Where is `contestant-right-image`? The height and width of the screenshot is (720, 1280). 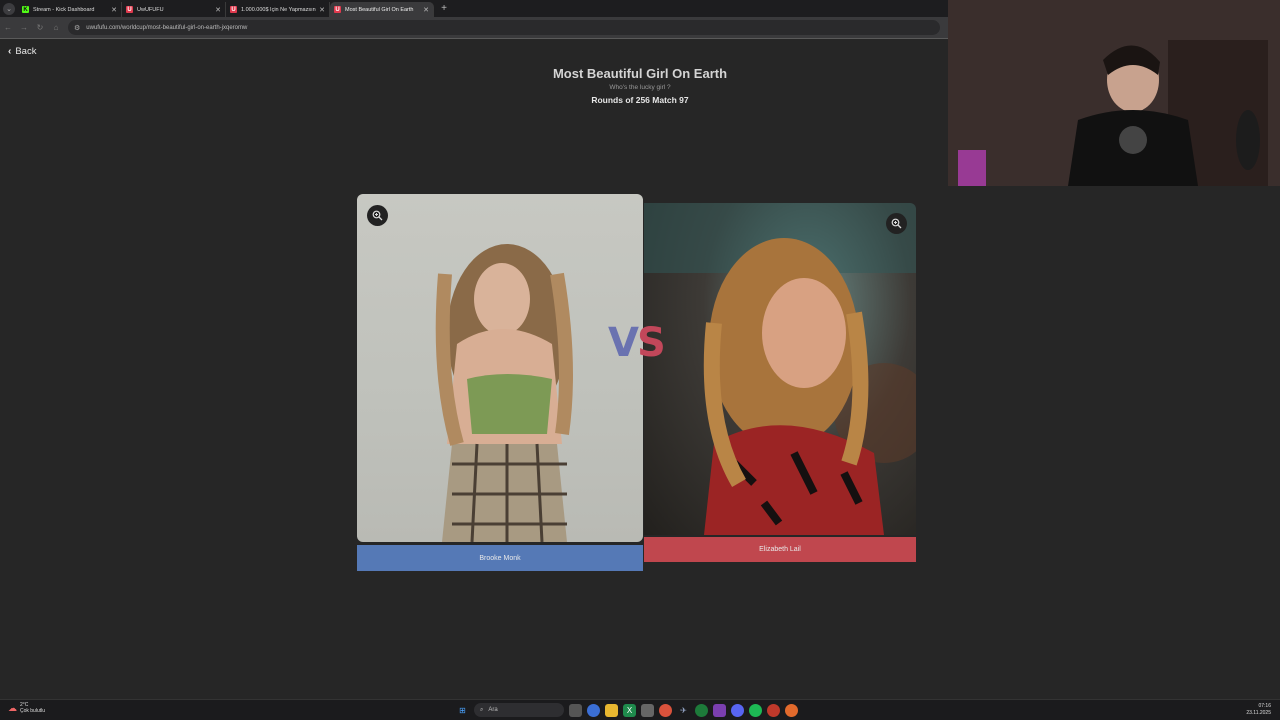
contestant-right-image is located at coordinates (780, 369).